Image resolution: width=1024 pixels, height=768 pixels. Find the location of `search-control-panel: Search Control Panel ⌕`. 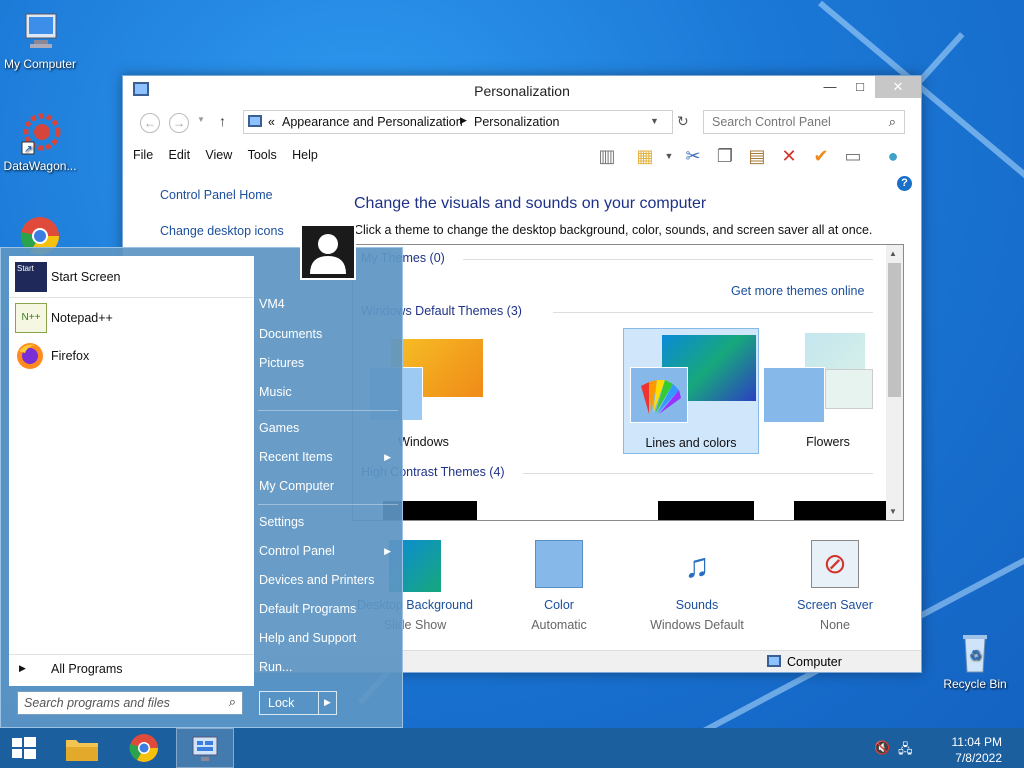

search-control-panel: Search Control Panel ⌕ is located at coordinates (804, 122).